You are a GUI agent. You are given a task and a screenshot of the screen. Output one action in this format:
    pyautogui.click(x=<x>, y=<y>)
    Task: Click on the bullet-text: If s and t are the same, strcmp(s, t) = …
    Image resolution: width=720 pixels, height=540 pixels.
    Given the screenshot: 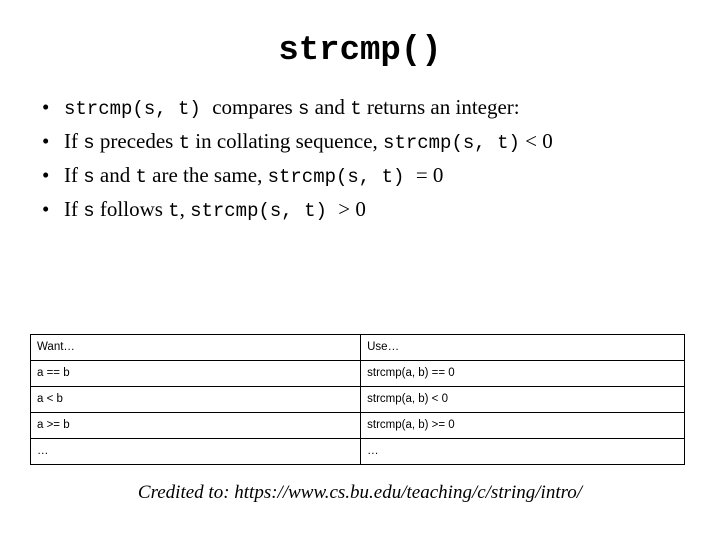 What is the action you would take?
    pyautogui.click(x=254, y=175)
    